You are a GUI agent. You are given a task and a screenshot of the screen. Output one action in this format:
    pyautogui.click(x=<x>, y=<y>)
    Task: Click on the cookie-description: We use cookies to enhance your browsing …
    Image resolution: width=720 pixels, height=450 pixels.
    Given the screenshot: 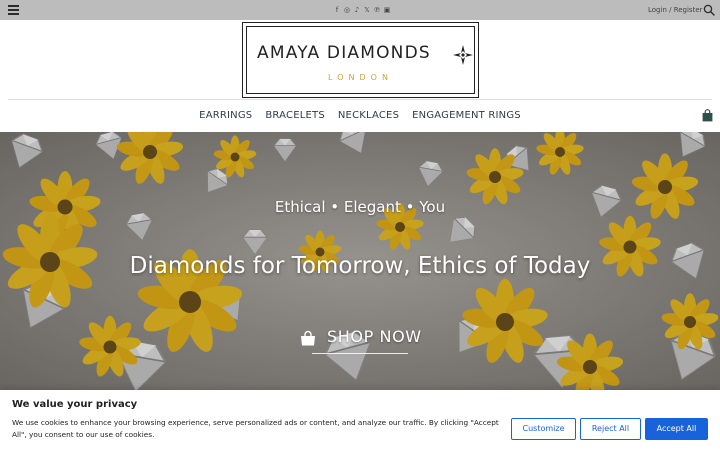 What is the action you would take?
    pyautogui.click(x=255, y=428)
    